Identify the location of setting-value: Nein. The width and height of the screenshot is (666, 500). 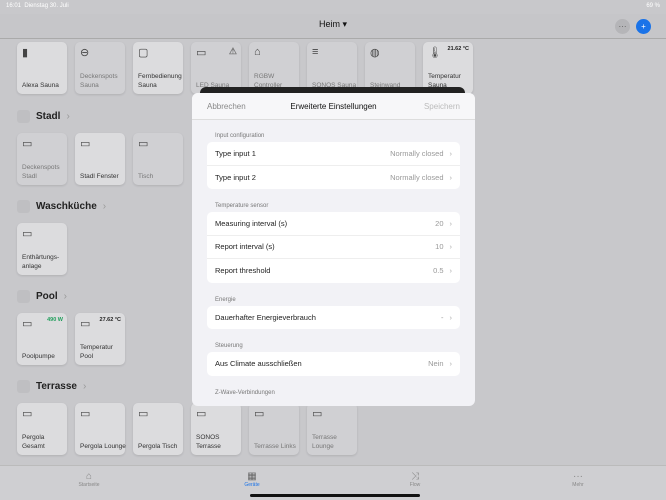
(436, 364).